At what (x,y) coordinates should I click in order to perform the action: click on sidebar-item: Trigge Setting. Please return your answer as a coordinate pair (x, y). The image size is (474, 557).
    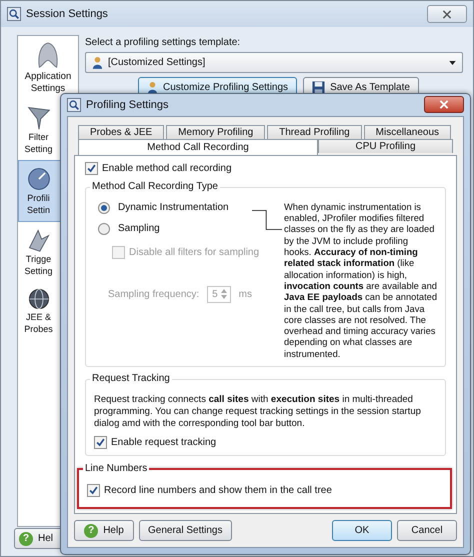
    Looking at the image, I should click on (48, 252).